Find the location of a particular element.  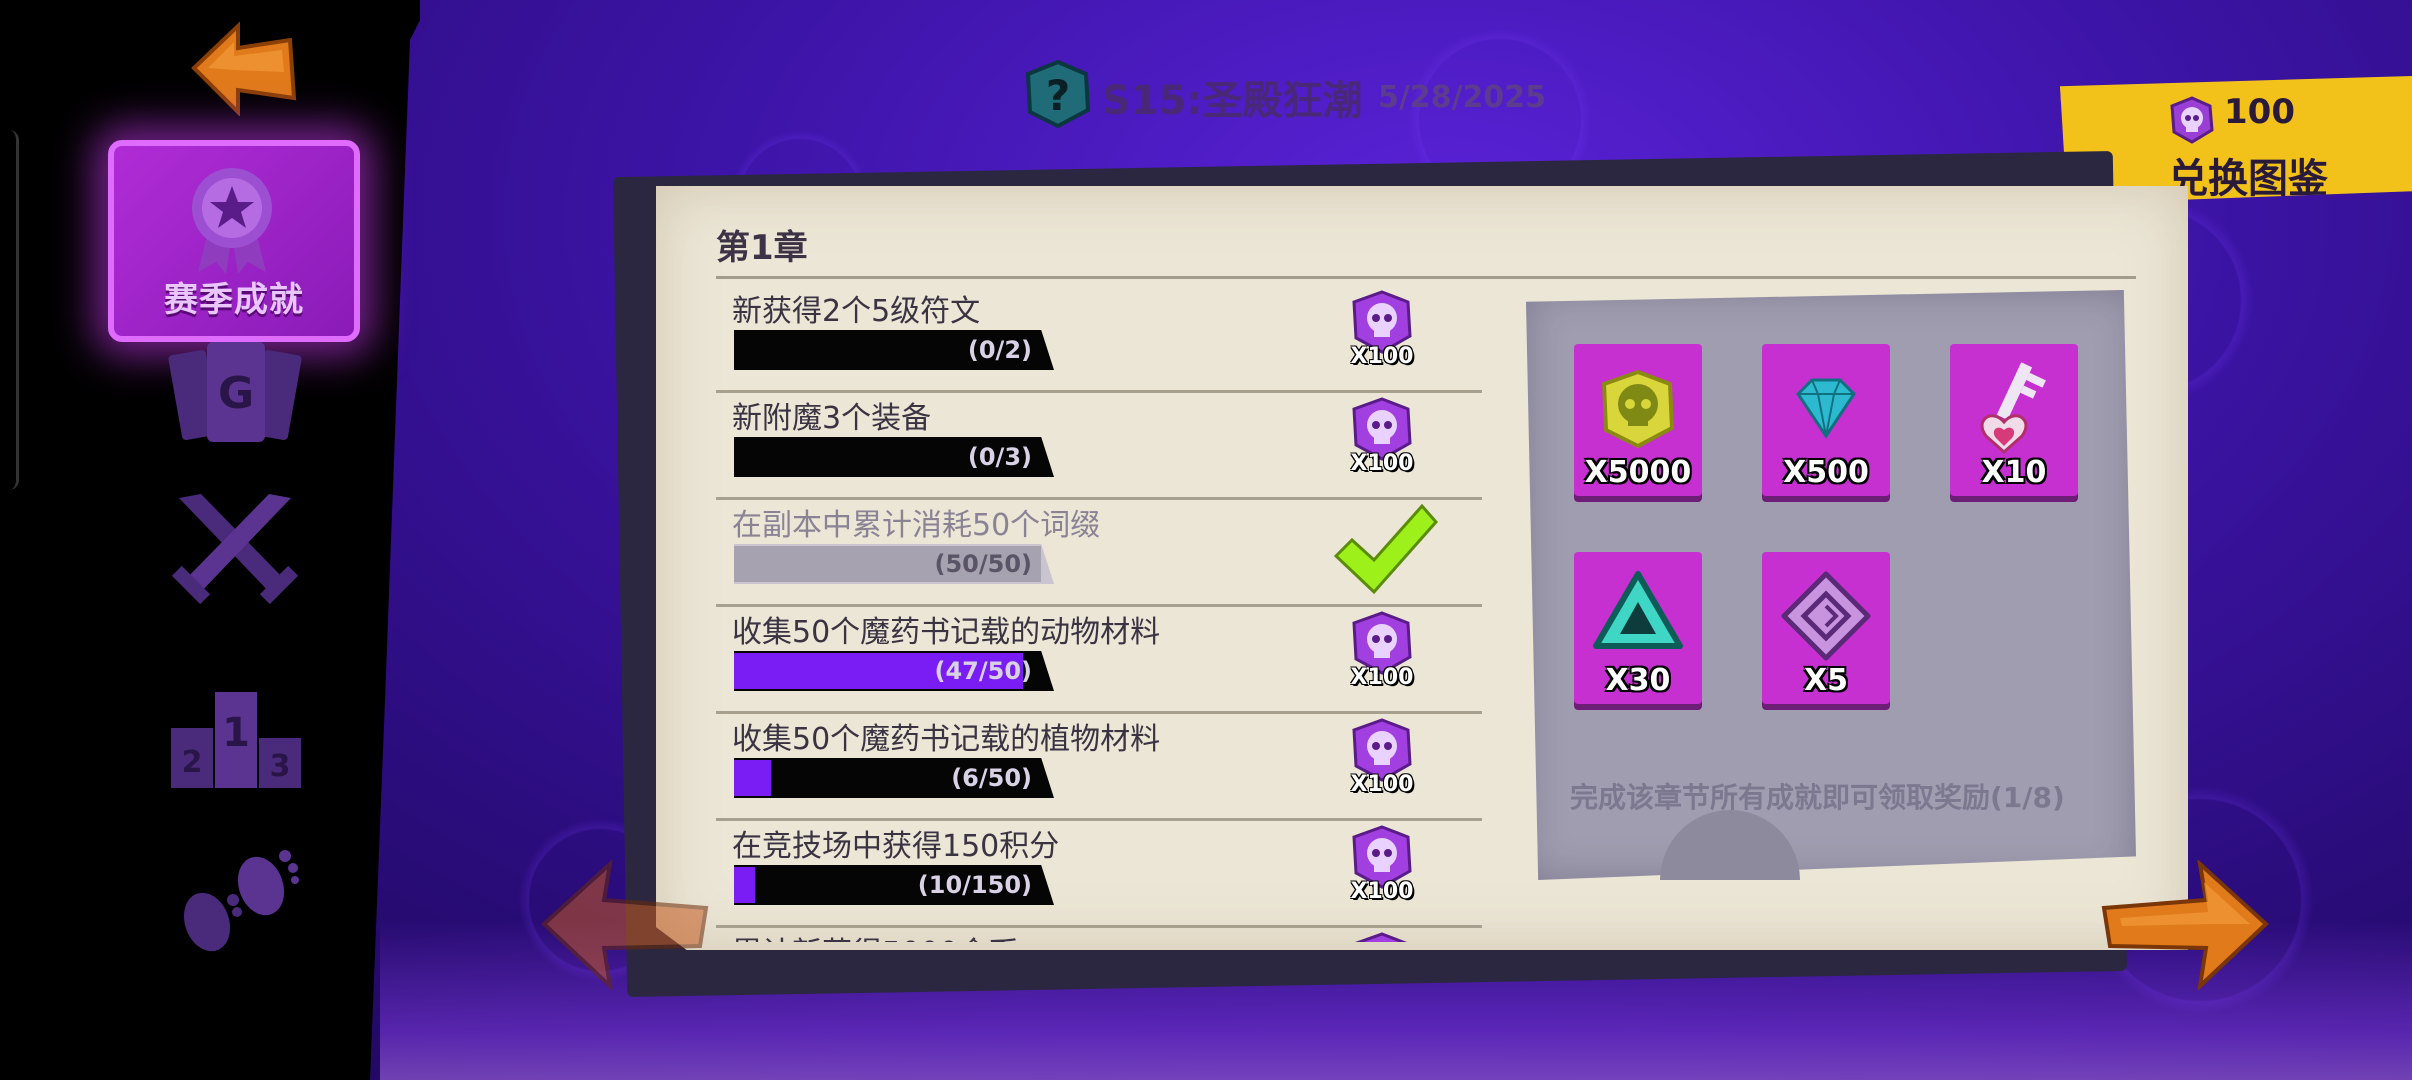

achievement-progress-bar: (47/50) is located at coordinates (894, 671).